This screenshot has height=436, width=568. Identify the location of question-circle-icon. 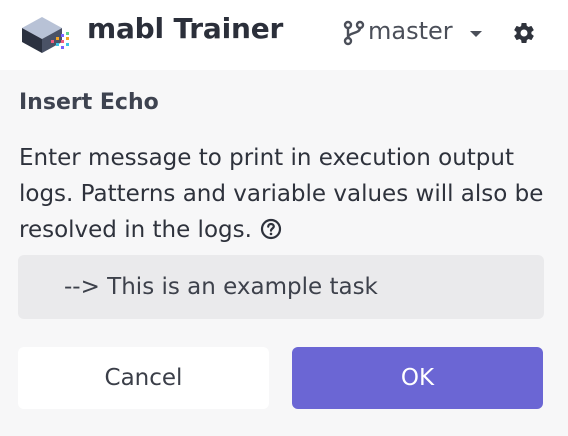
(271, 229).